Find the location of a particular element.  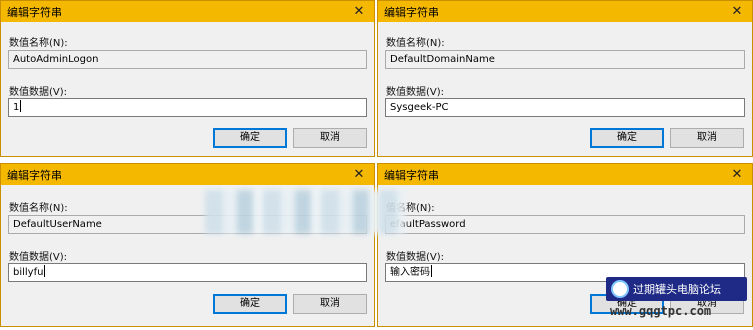

value-name-field: AutoAdminLogon is located at coordinates (187, 59).